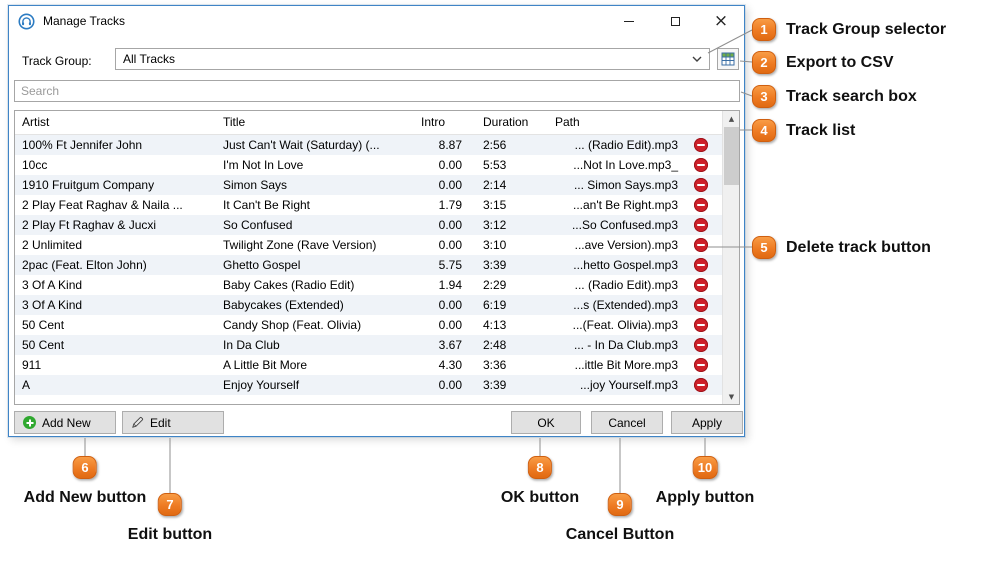 Image resolution: width=1000 pixels, height=561 pixels. What do you see at coordinates (495, 145) in the screenshot?
I see `cell-duration: 2:56` at bounding box center [495, 145].